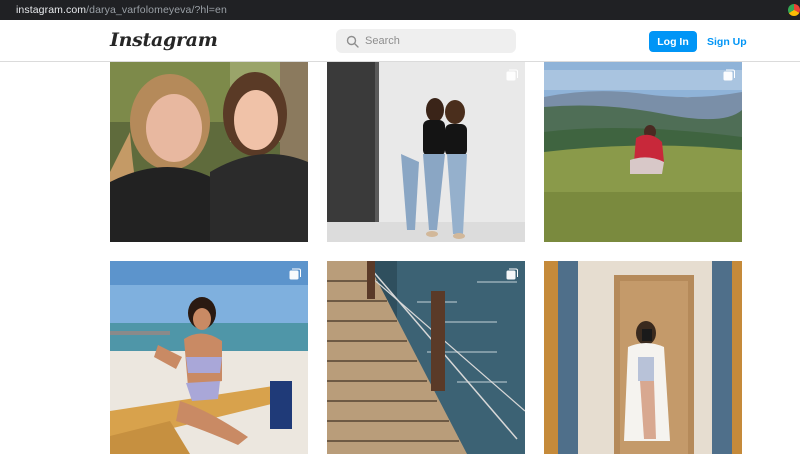 The height and width of the screenshot is (454, 800). I want to click on chrome-profile-icon, so click(794, 10).